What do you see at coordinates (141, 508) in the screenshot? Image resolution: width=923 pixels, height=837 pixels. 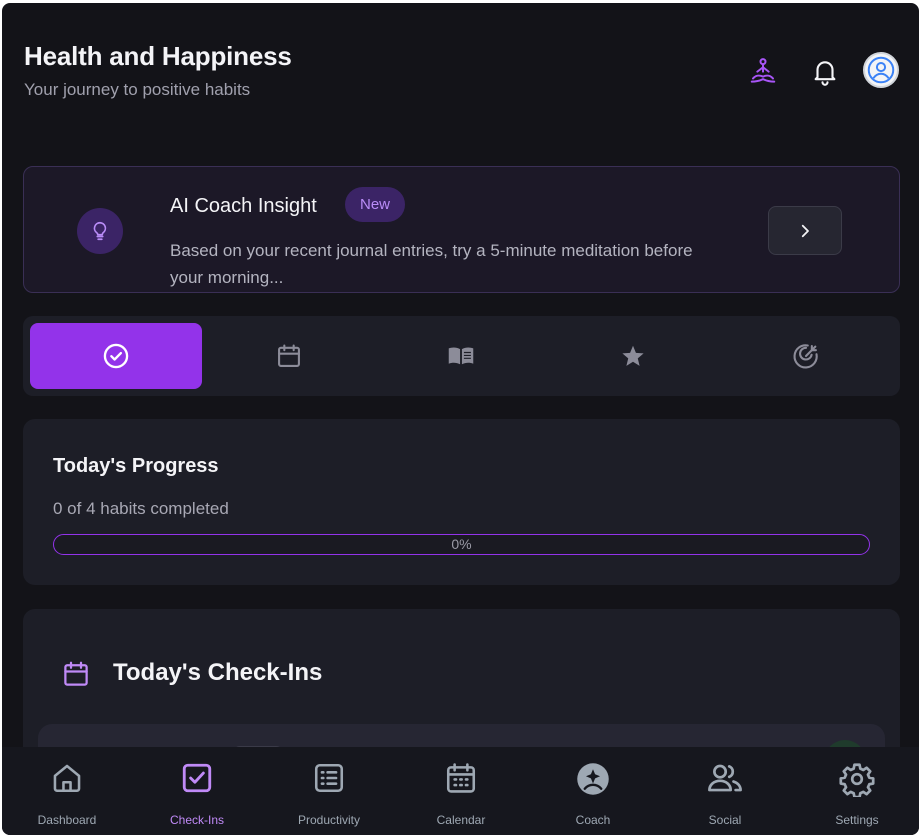 I see `progress-summary: 0 of 4 habits completed` at bounding box center [141, 508].